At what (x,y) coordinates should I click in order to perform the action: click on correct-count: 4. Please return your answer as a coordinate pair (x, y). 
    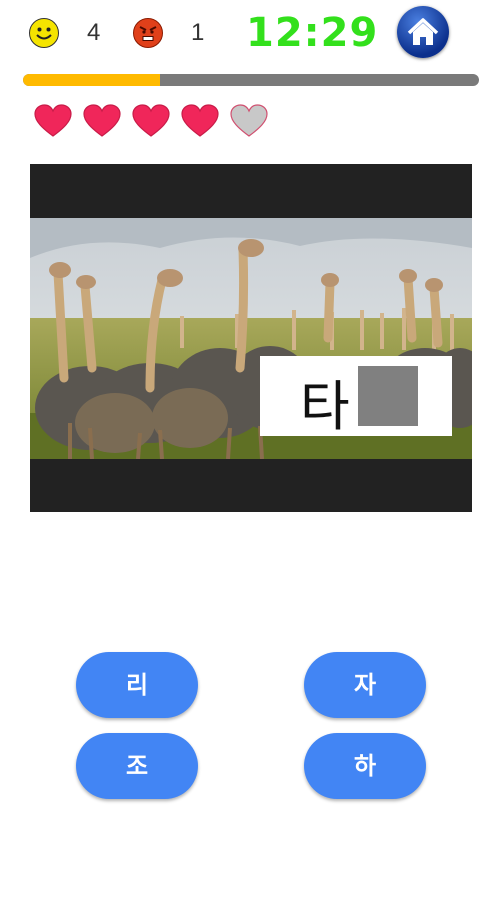
    Looking at the image, I should click on (94, 32).